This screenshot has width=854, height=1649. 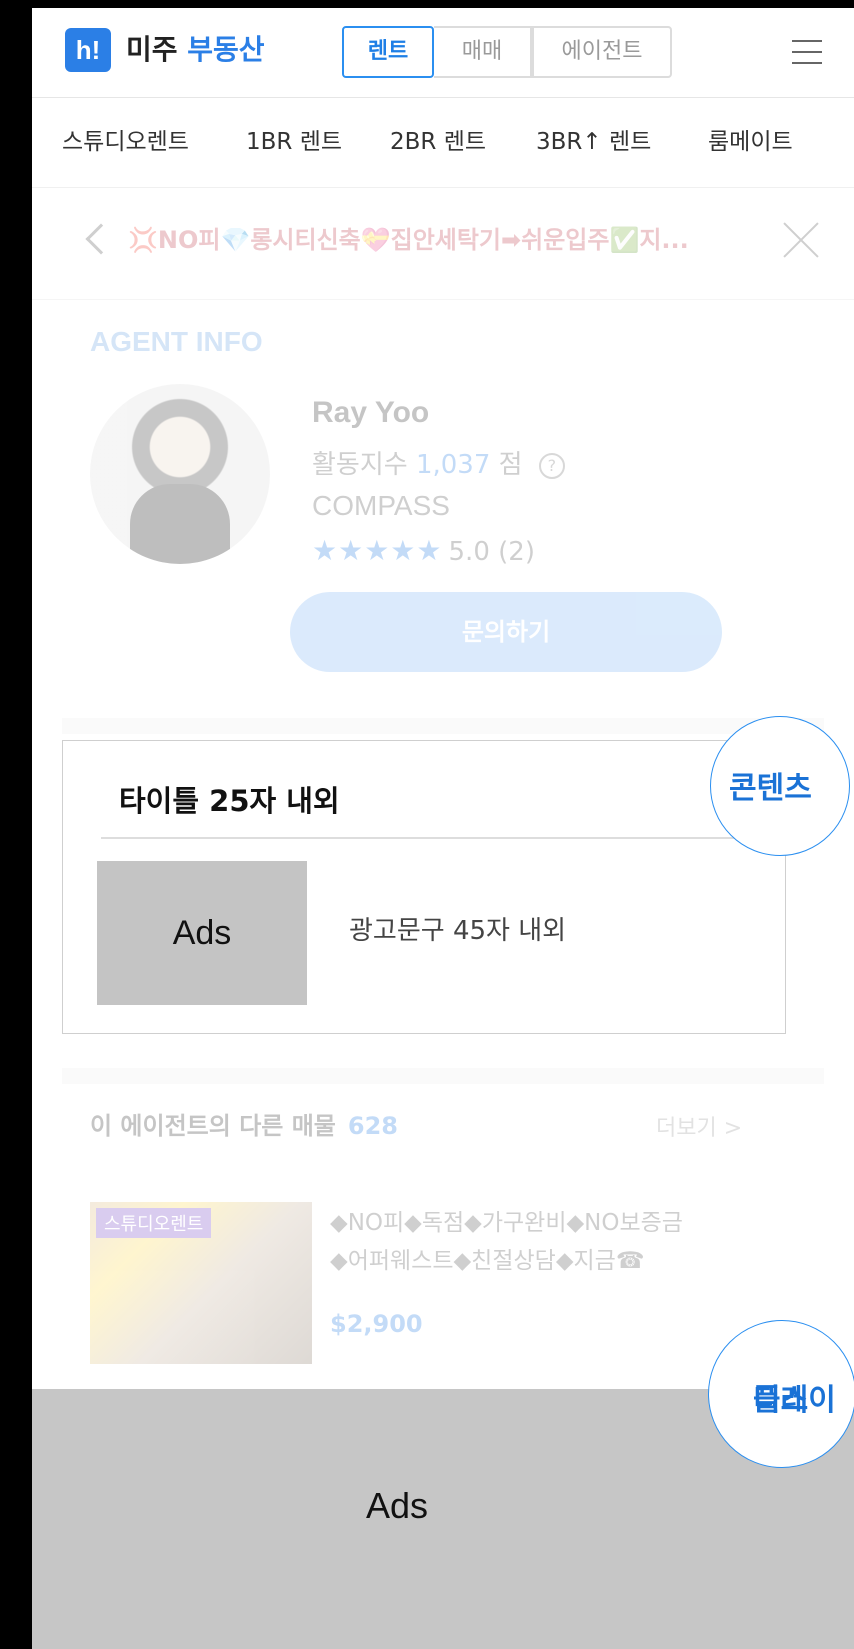 I want to click on listing-thumbnail: 스튜디오렌트, so click(x=201, y=1283).